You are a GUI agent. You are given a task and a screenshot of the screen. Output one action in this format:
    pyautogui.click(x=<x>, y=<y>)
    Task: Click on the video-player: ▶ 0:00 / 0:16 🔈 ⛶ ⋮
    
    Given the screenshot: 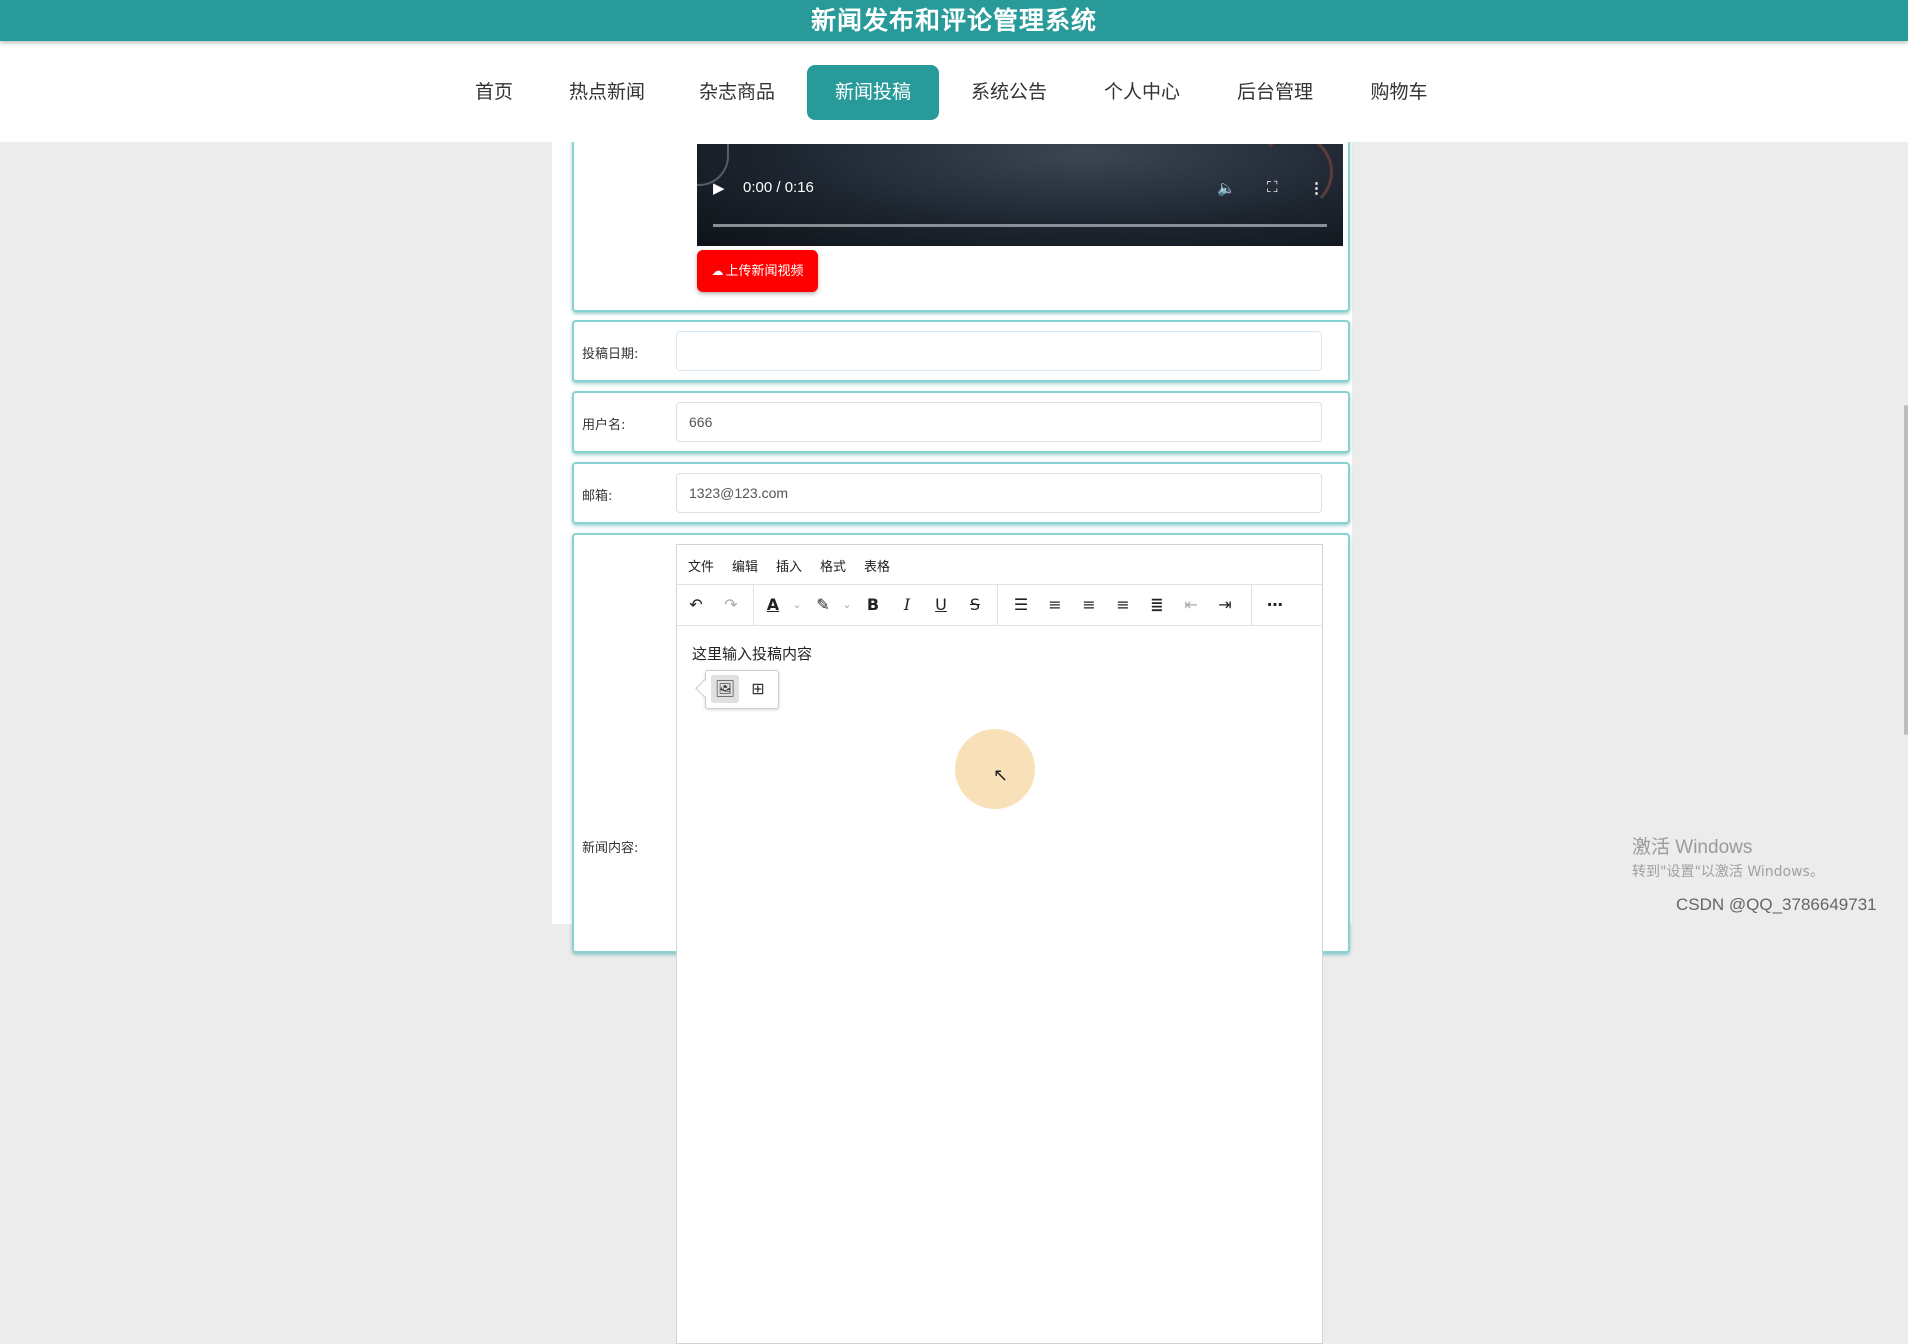 What is the action you would take?
    pyautogui.click(x=1020, y=195)
    